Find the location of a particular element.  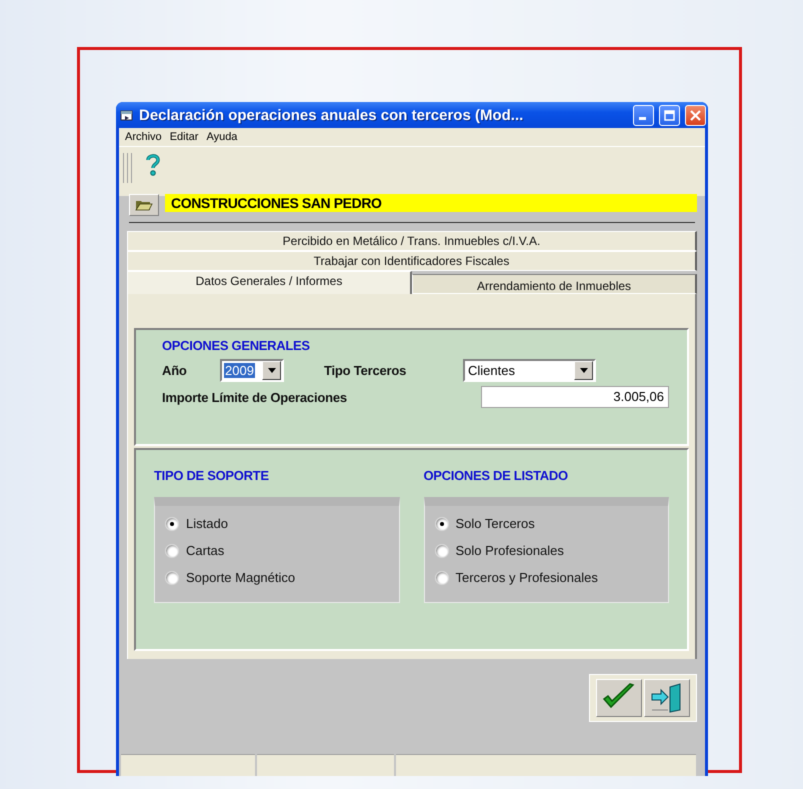

tab: Trabajar con Identificadores Fiscales is located at coordinates (412, 261).